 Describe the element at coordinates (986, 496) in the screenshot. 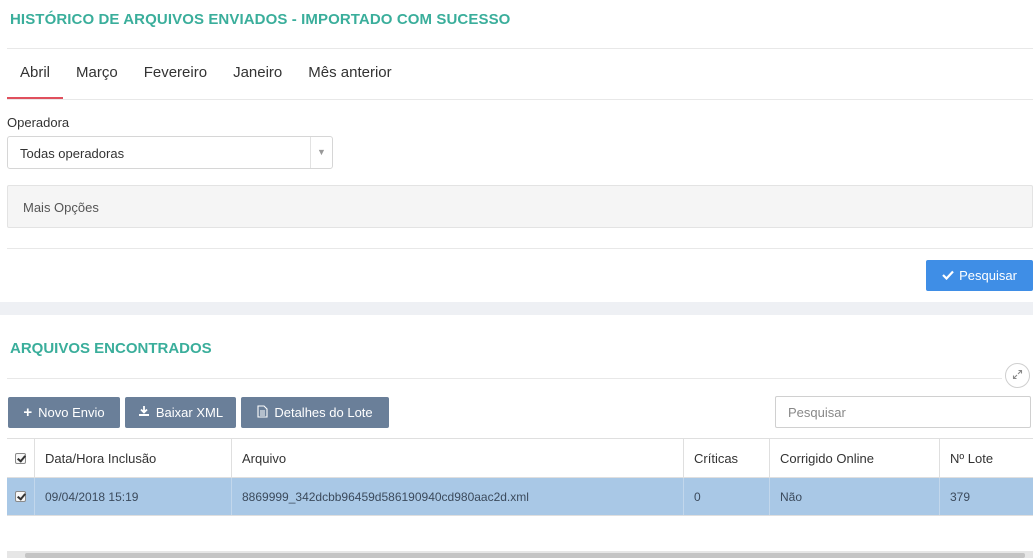

I see `cell-lote: 379` at that location.